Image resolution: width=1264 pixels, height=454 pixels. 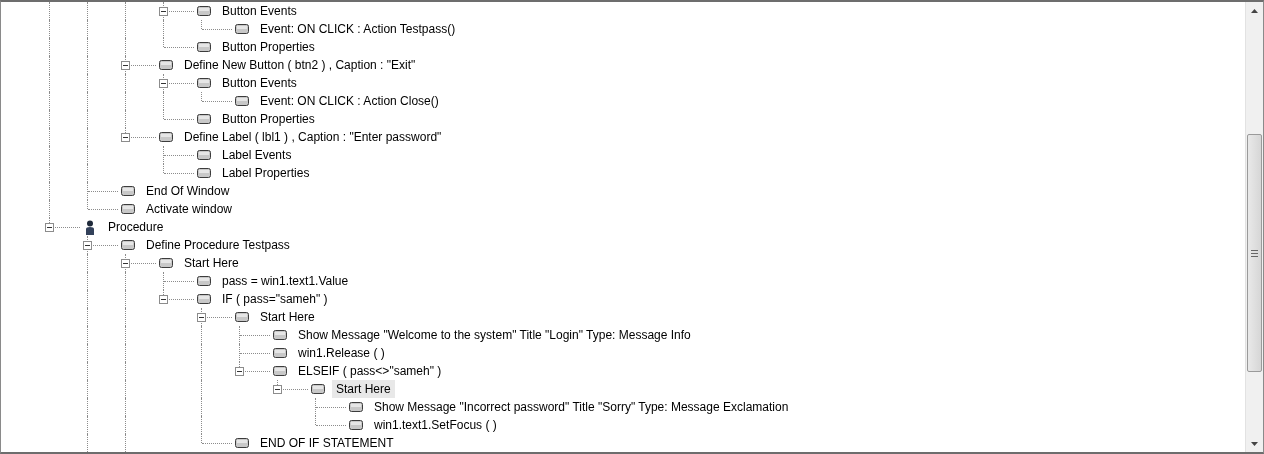 What do you see at coordinates (257, 155) in the screenshot?
I see `node-label: Label Events` at bounding box center [257, 155].